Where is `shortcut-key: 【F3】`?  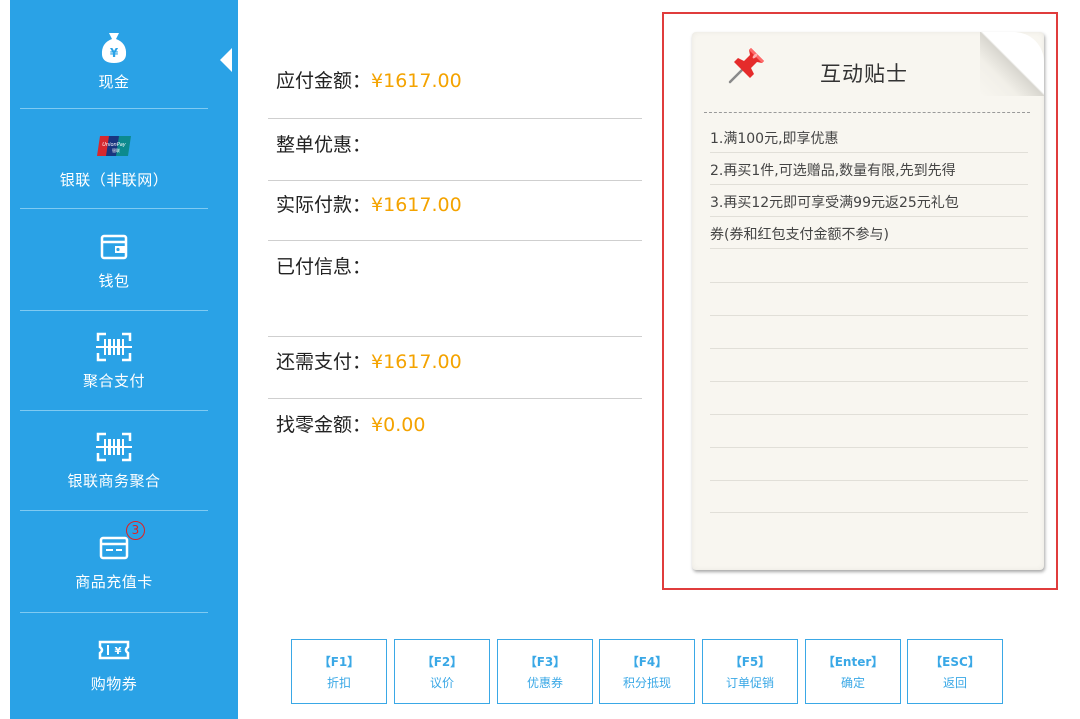 shortcut-key: 【F3】 is located at coordinates (545, 661).